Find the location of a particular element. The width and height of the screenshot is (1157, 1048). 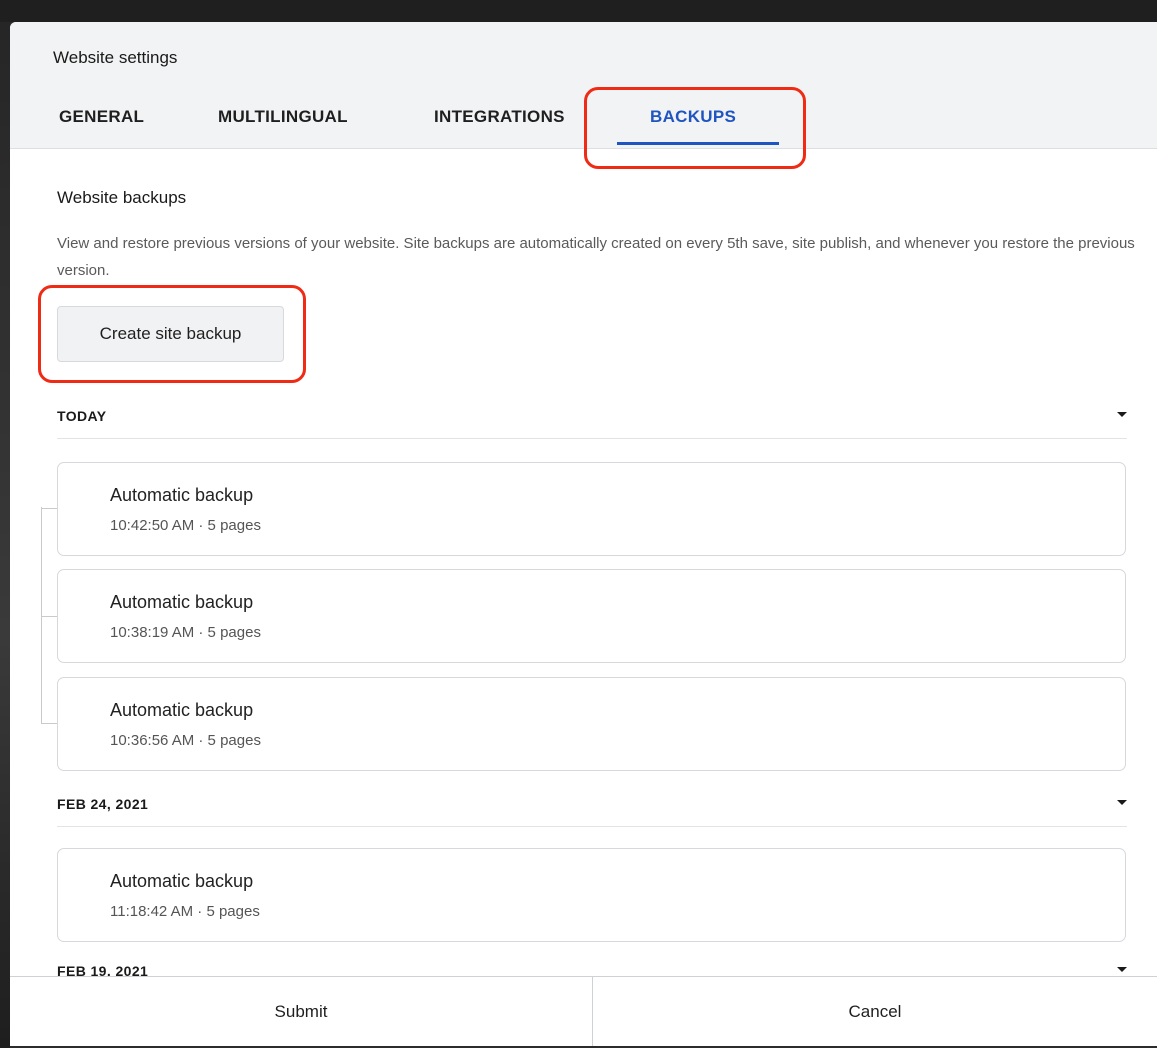

cancel-button: Cancel is located at coordinates (875, 1011).